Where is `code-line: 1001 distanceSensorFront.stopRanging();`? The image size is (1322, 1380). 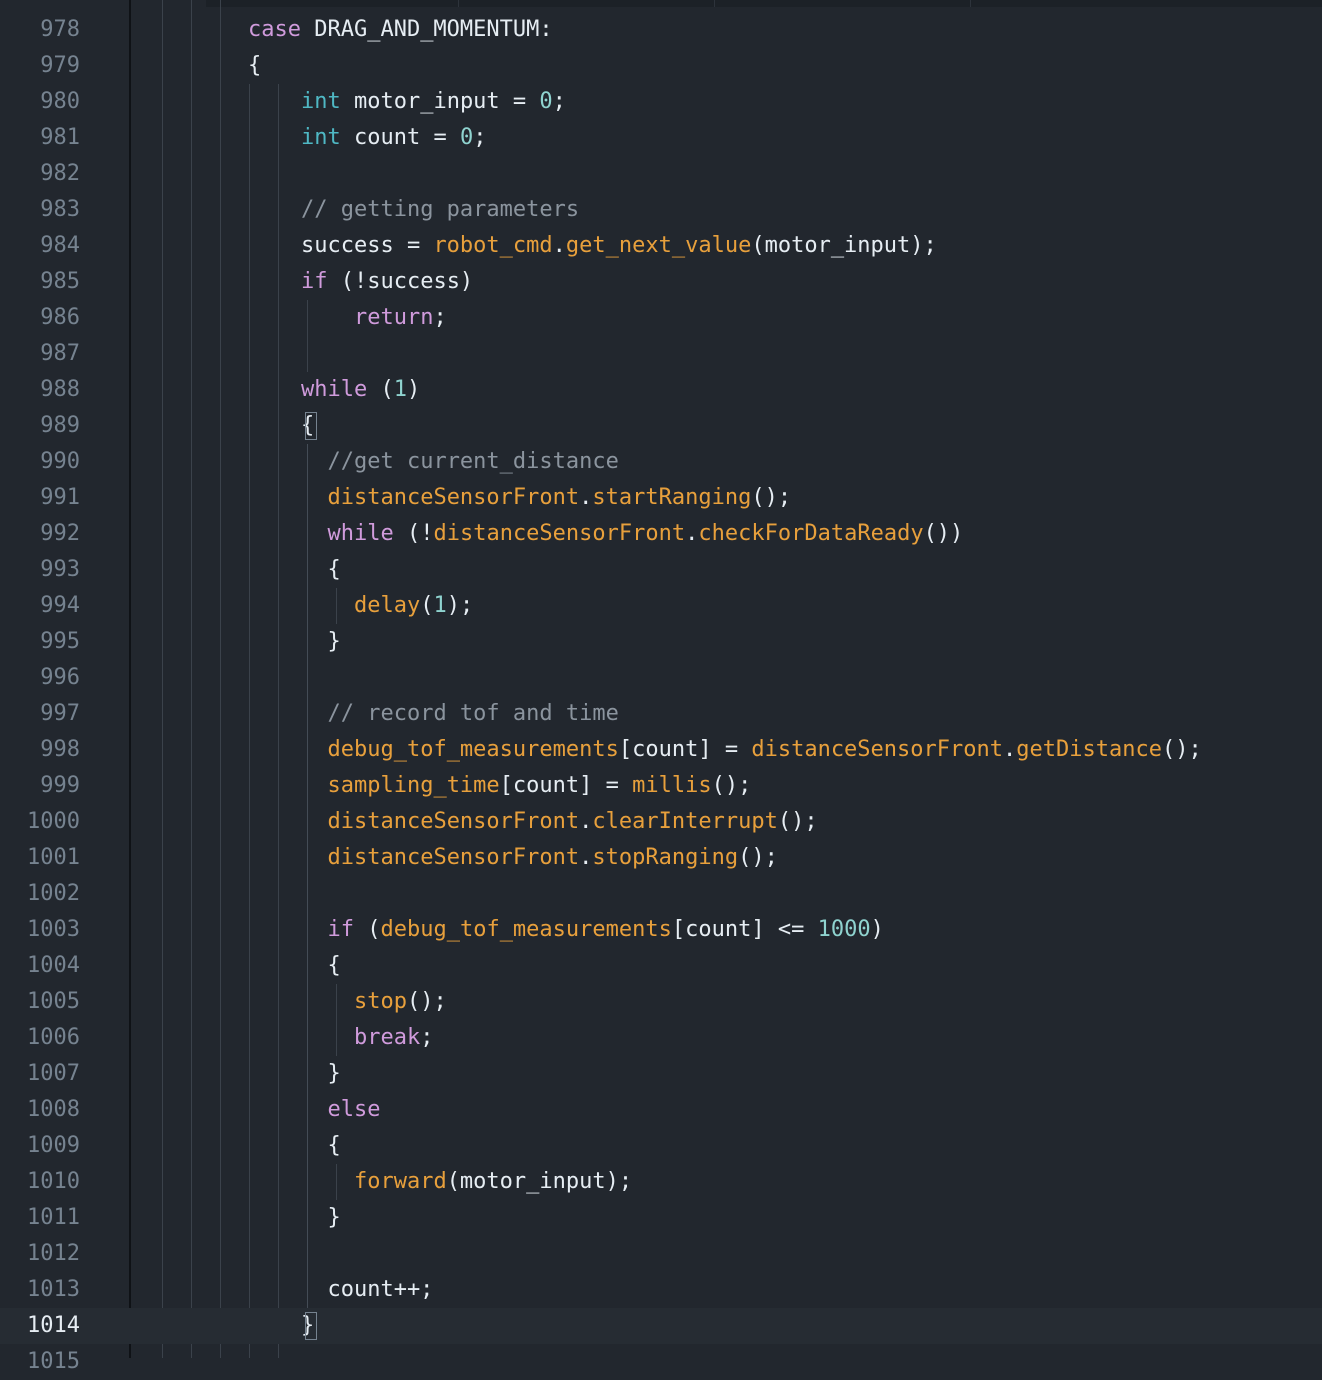 code-line: 1001 distanceSensorFront.stopRanging(); is located at coordinates (661, 858).